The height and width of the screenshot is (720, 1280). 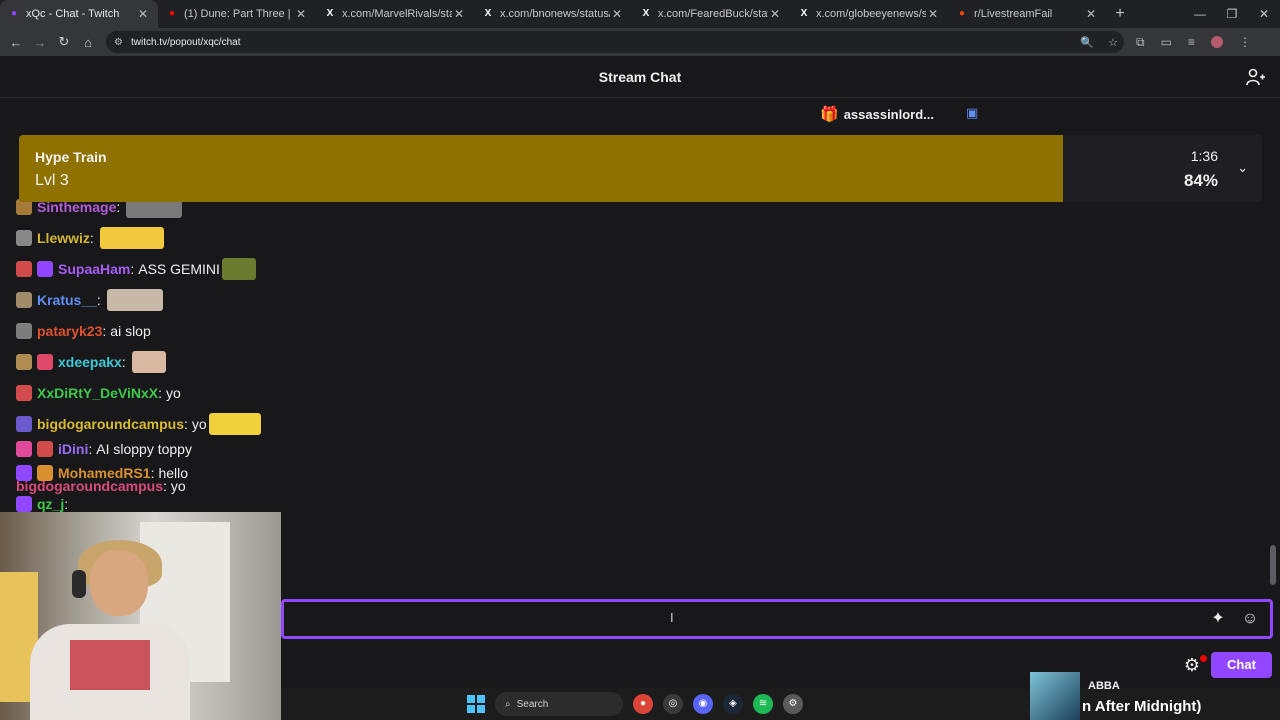 I want to click on chrome-icon: ●, so click(x=643, y=704).